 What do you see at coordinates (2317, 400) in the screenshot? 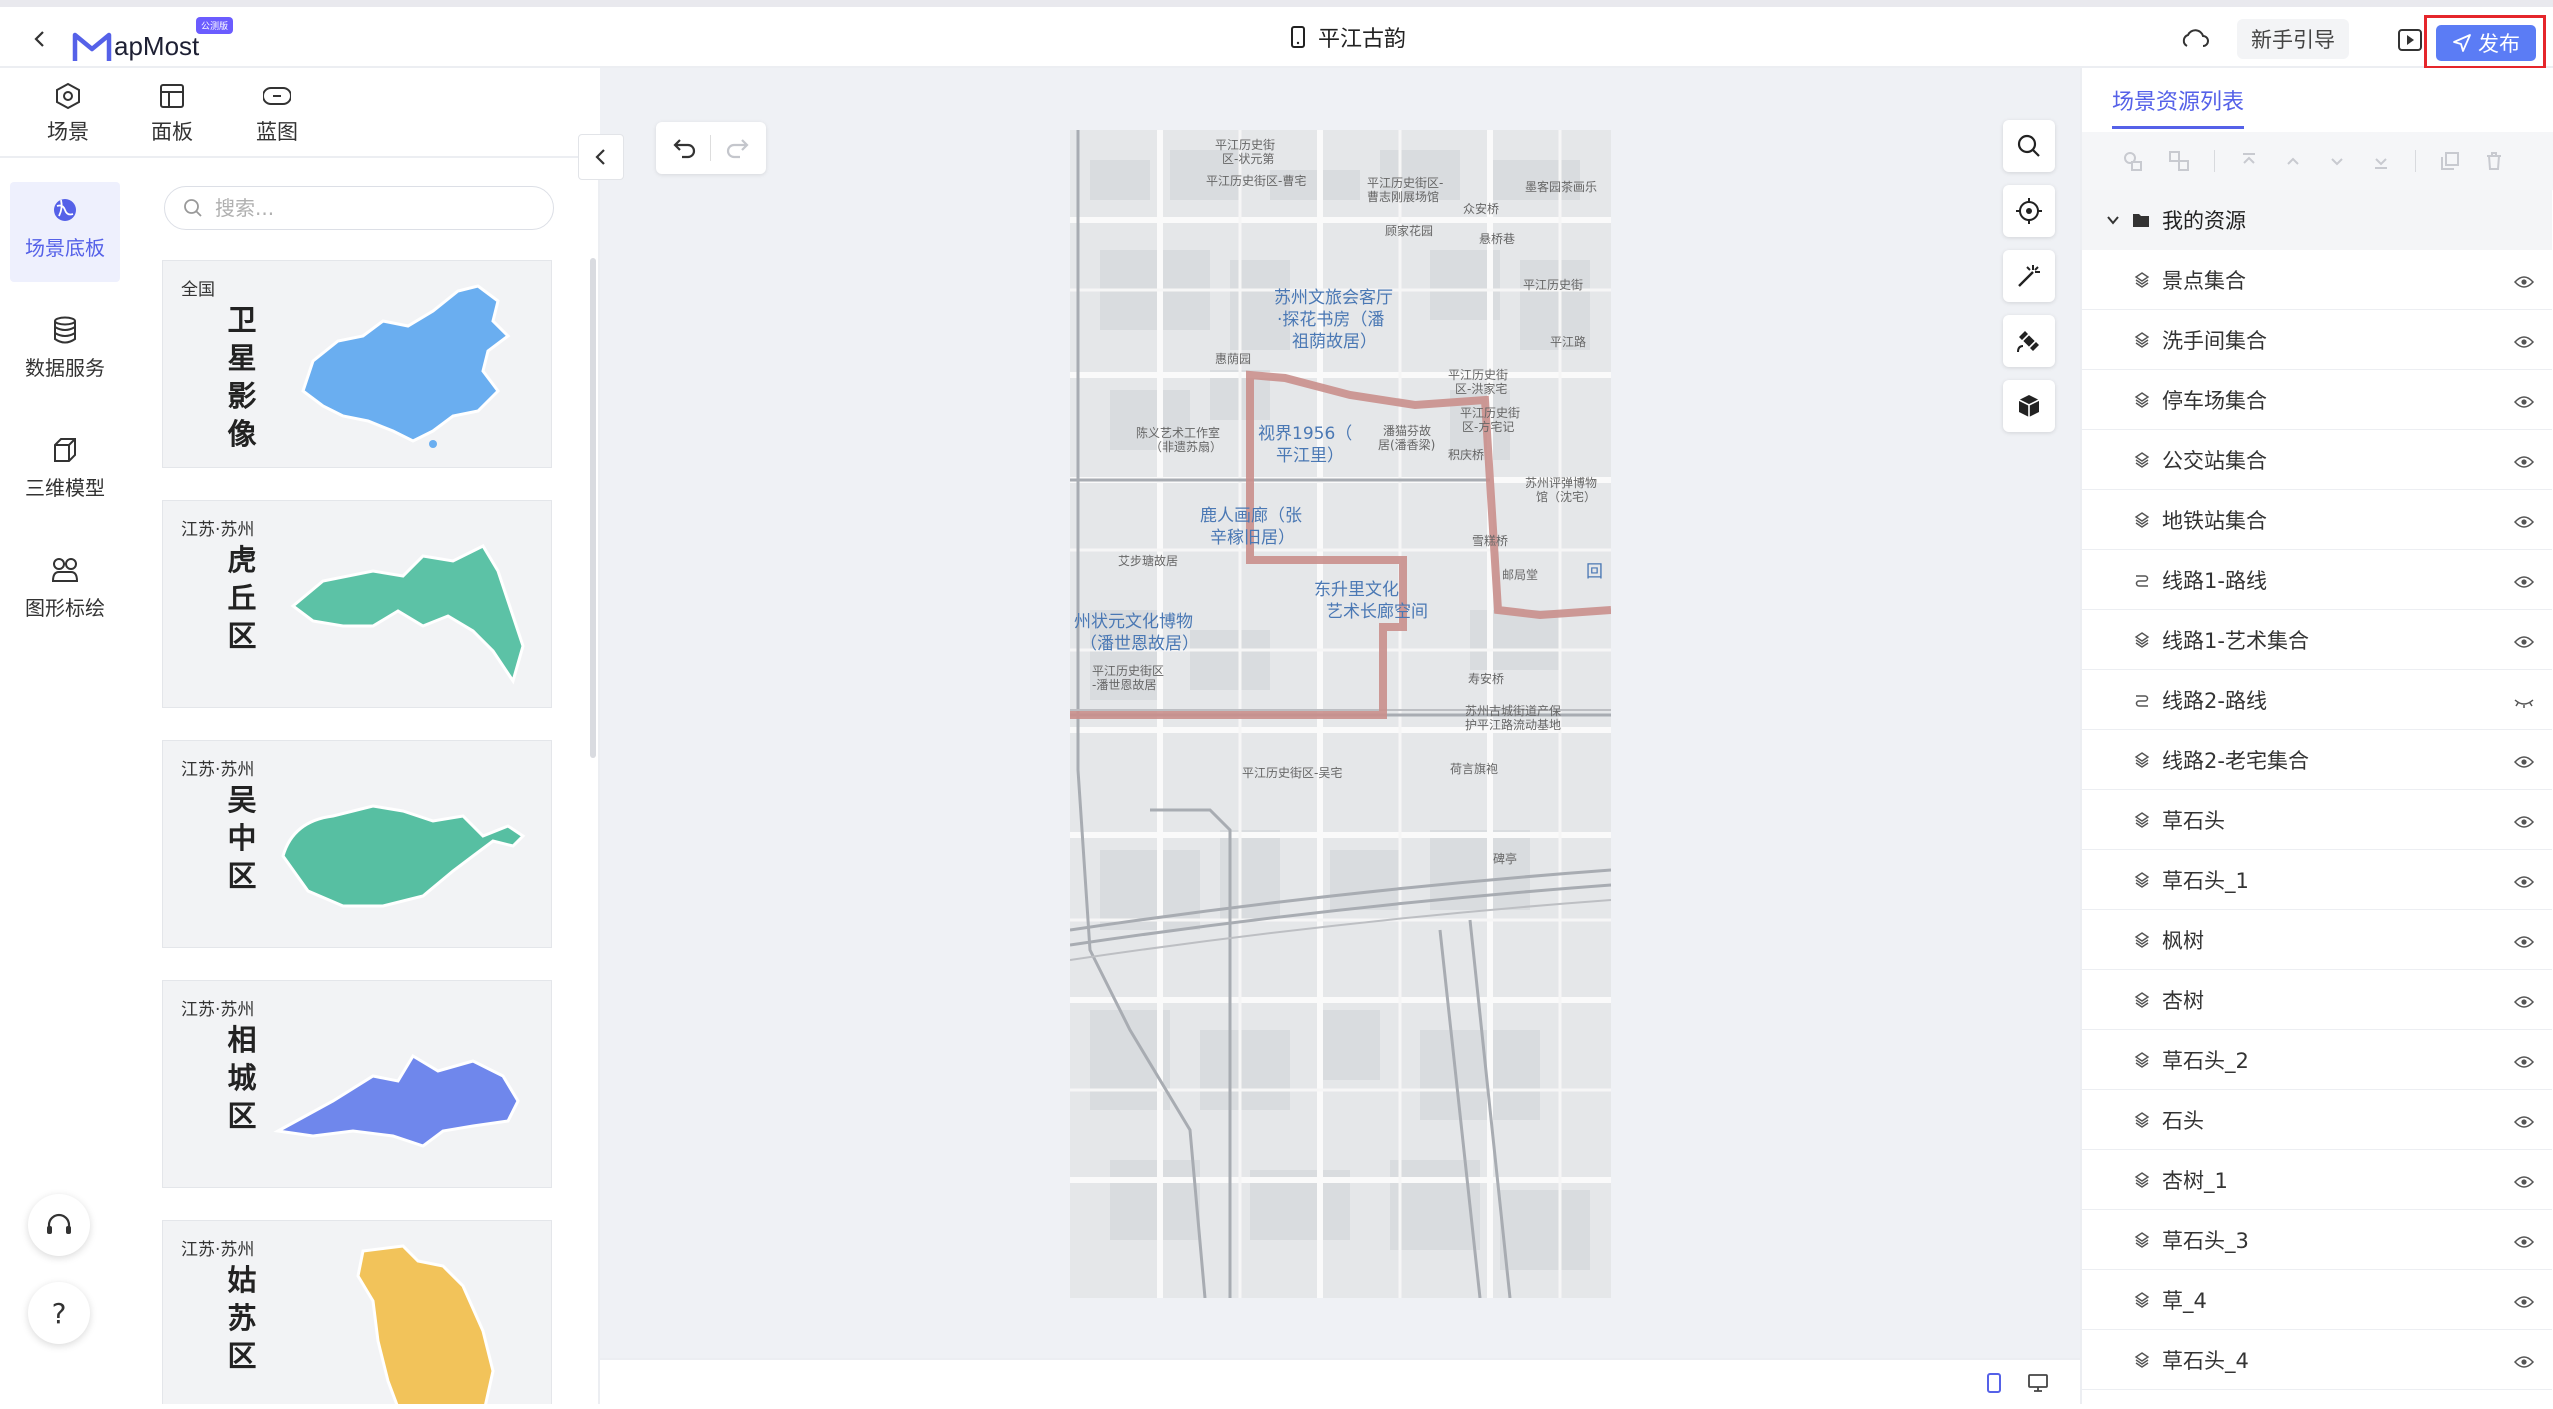
I see `resource-row: 停车场集合` at bounding box center [2317, 400].